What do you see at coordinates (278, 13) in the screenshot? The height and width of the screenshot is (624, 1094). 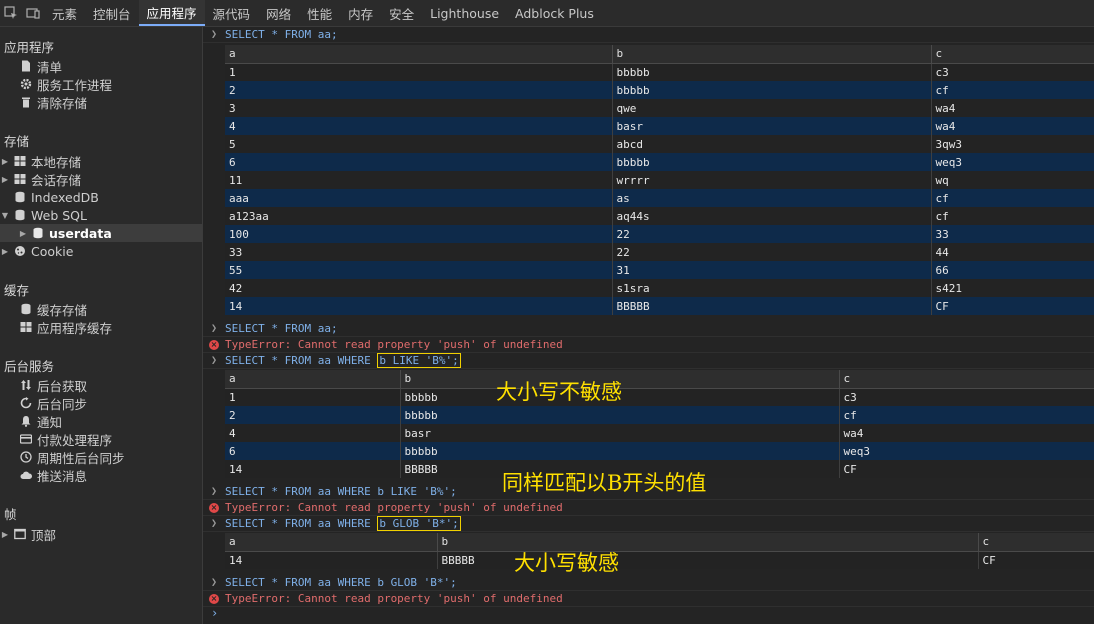 I see `tab-network: 网络` at bounding box center [278, 13].